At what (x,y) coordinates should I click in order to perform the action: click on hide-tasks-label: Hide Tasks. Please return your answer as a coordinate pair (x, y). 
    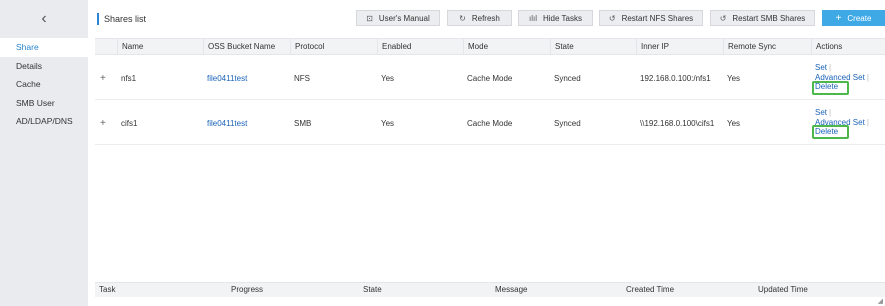
    Looking at the image, I should click on (562, 18).